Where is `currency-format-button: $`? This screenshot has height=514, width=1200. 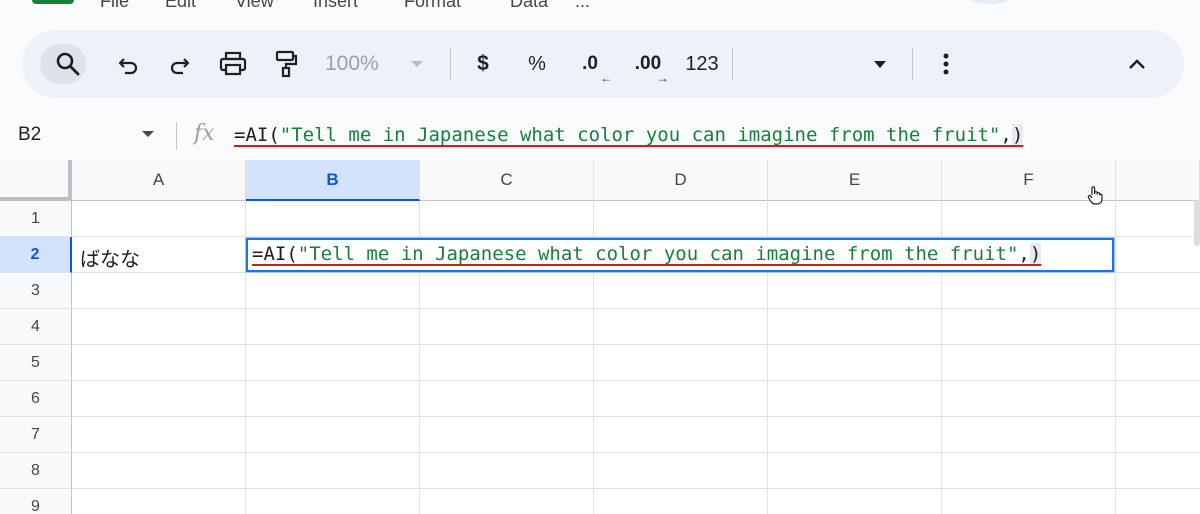
currency-format-button: $ is located at coordinates (483, 64).